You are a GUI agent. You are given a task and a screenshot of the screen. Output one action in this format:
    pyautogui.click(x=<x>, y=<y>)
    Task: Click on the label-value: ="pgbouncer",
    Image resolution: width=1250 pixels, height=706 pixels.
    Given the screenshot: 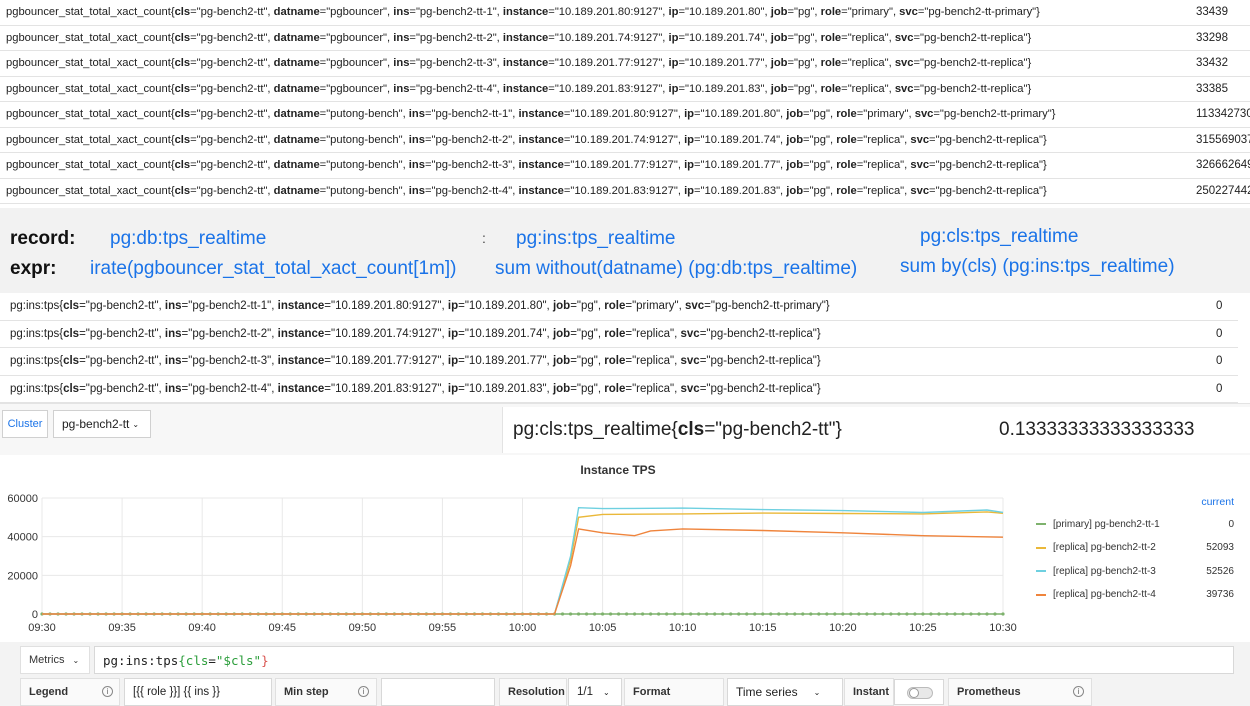 What is the action you would take?
    pyautogui.click(x=356, y=63)
    